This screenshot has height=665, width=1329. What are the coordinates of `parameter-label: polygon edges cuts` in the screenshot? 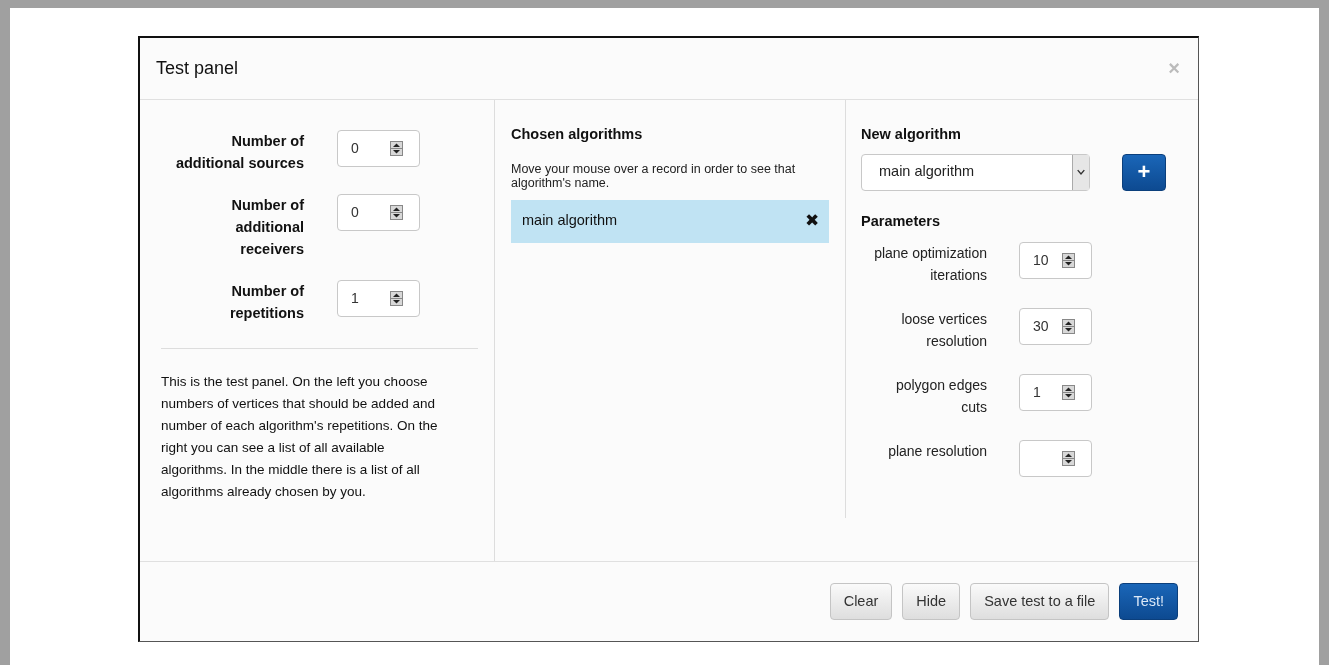 It's located at (940, 397).